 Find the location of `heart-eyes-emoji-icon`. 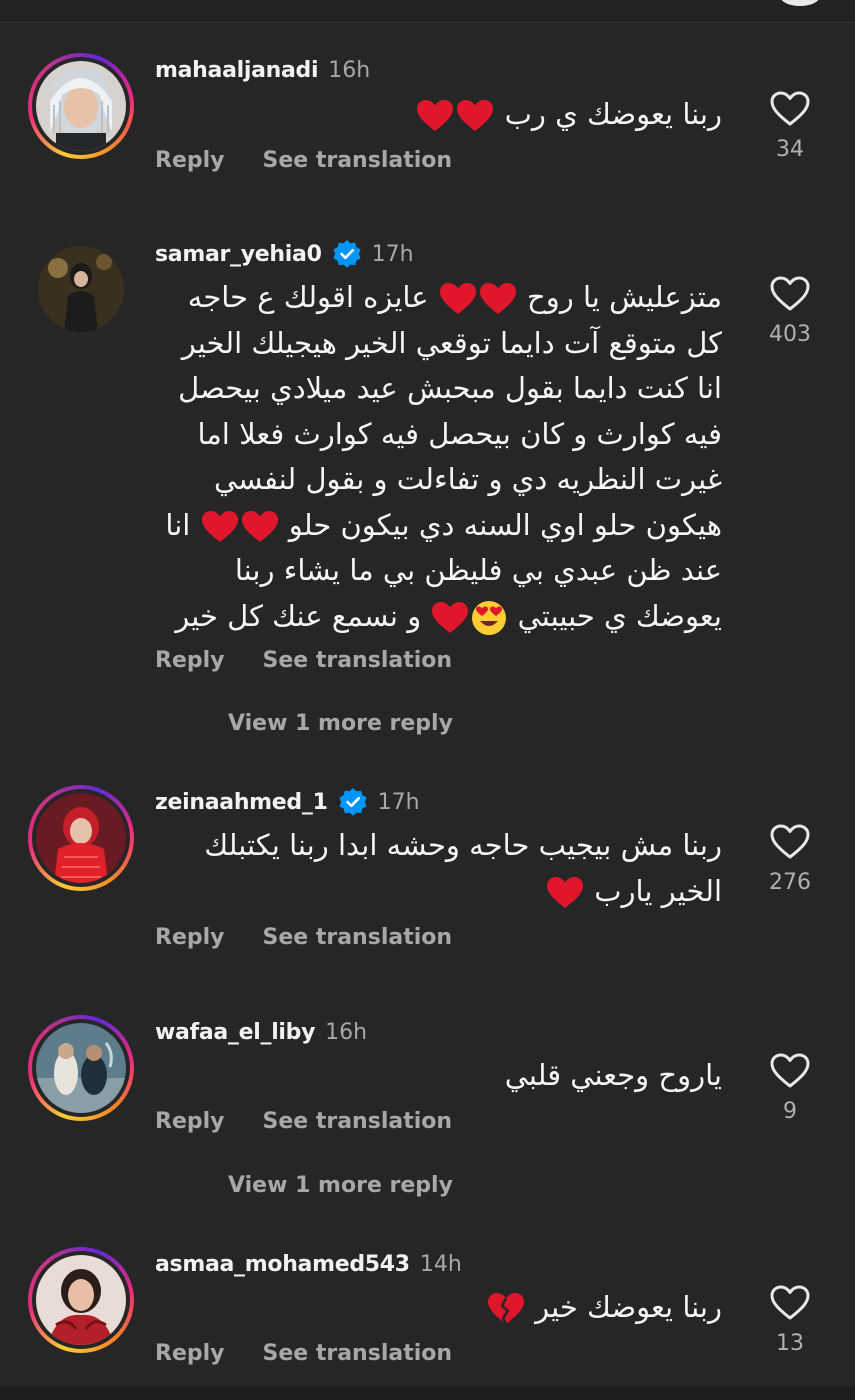

heart-eyes-emoji-icon is located at coordinates (489, 617).